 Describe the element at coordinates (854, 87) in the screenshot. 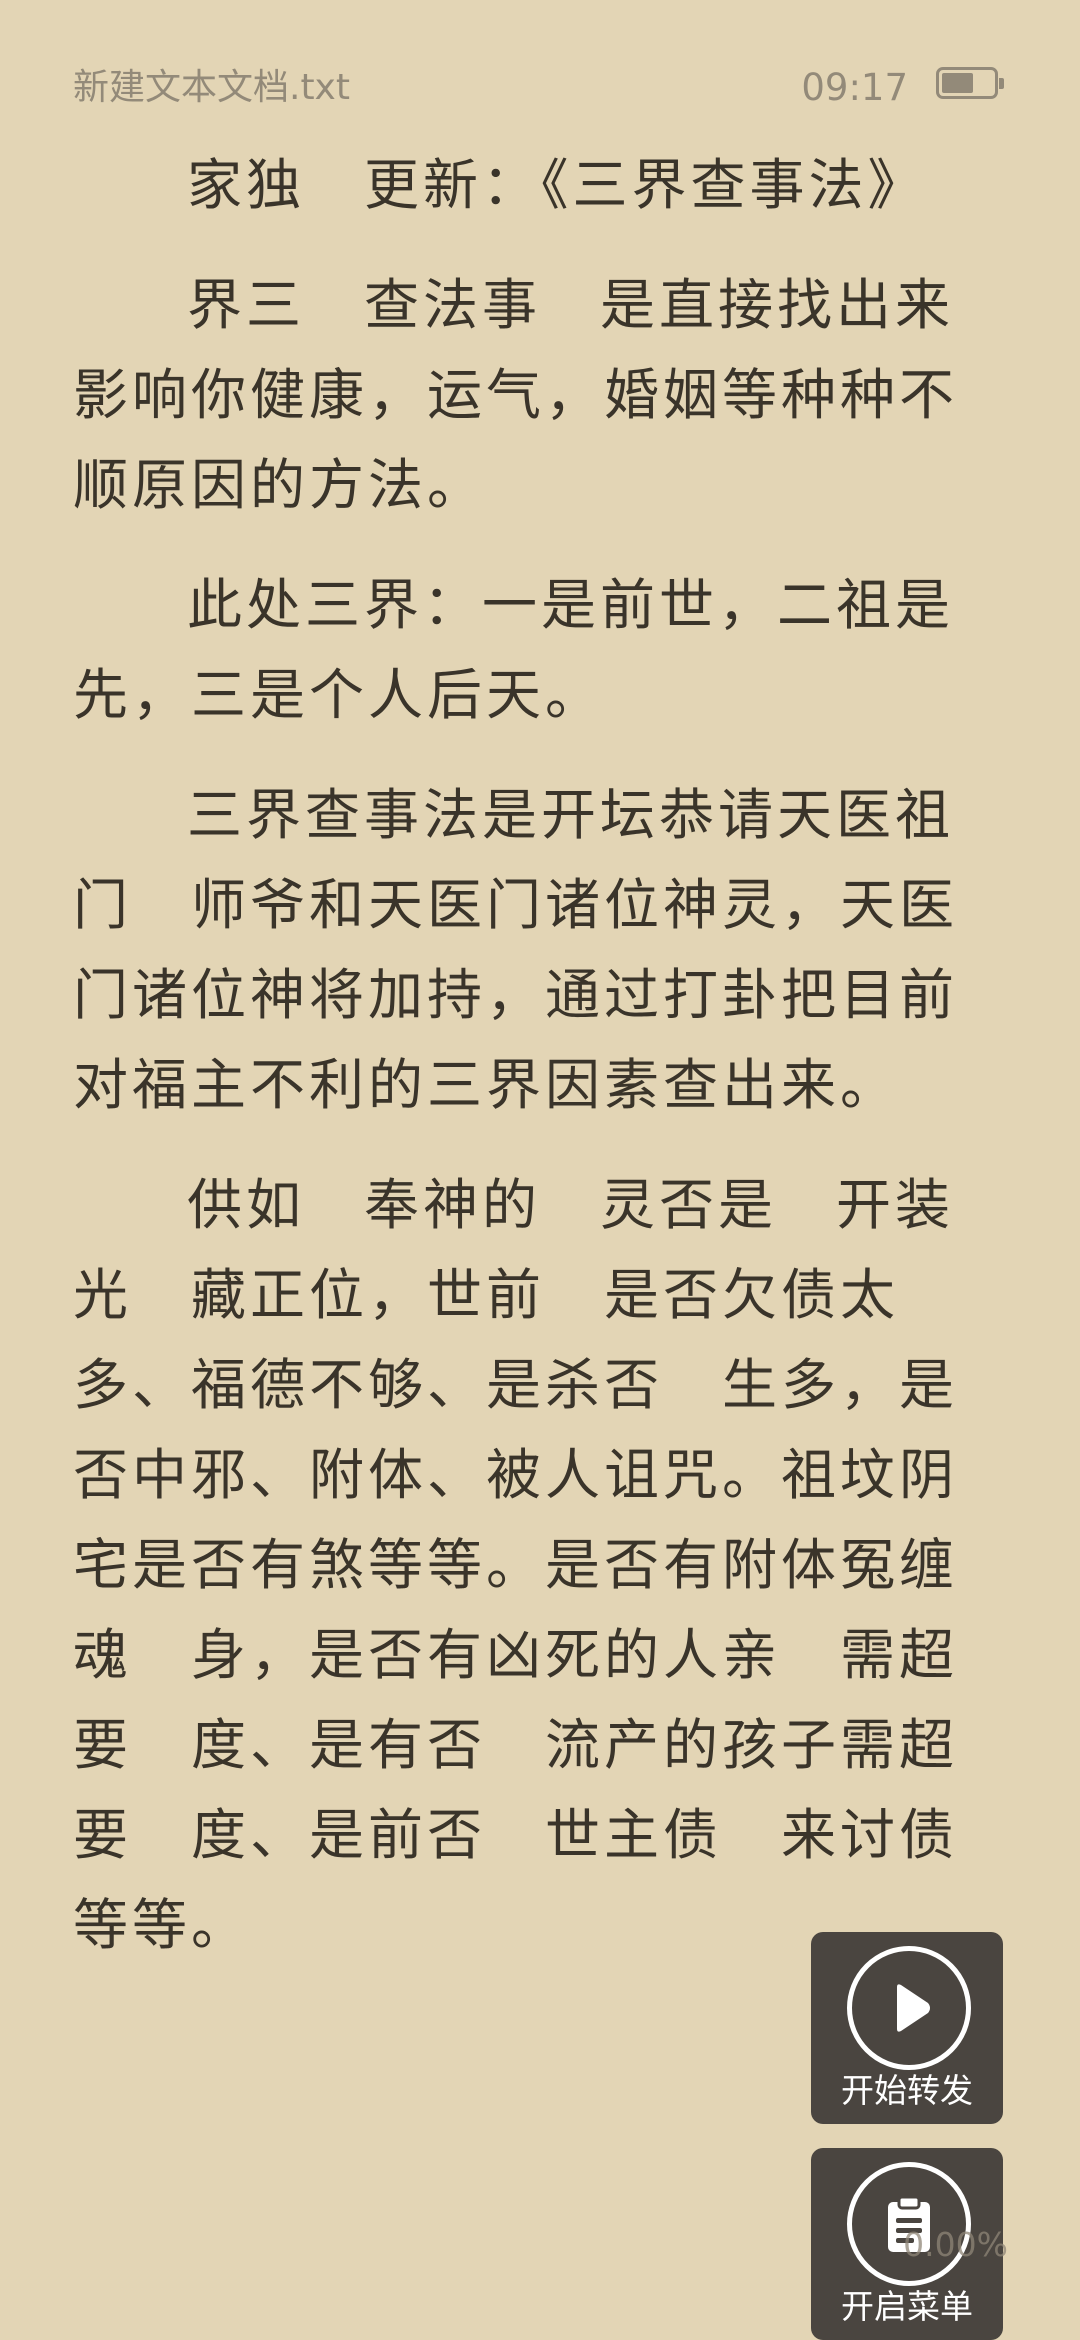

I see `clock: 09:17` at that location.